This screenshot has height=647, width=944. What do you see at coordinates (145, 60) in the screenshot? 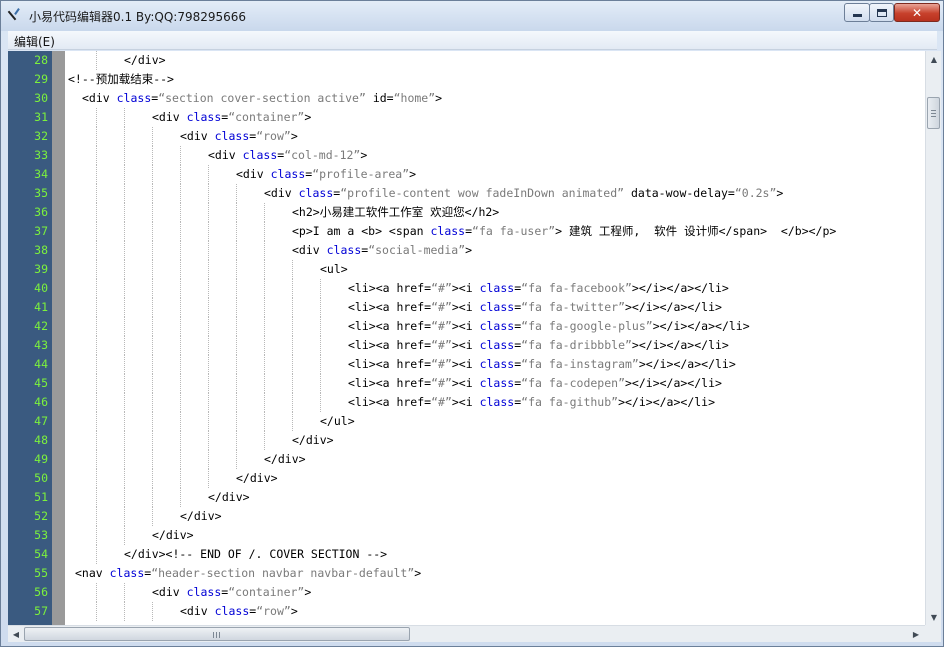
I see `code-token: </div>` at bounding box center [145, 60].